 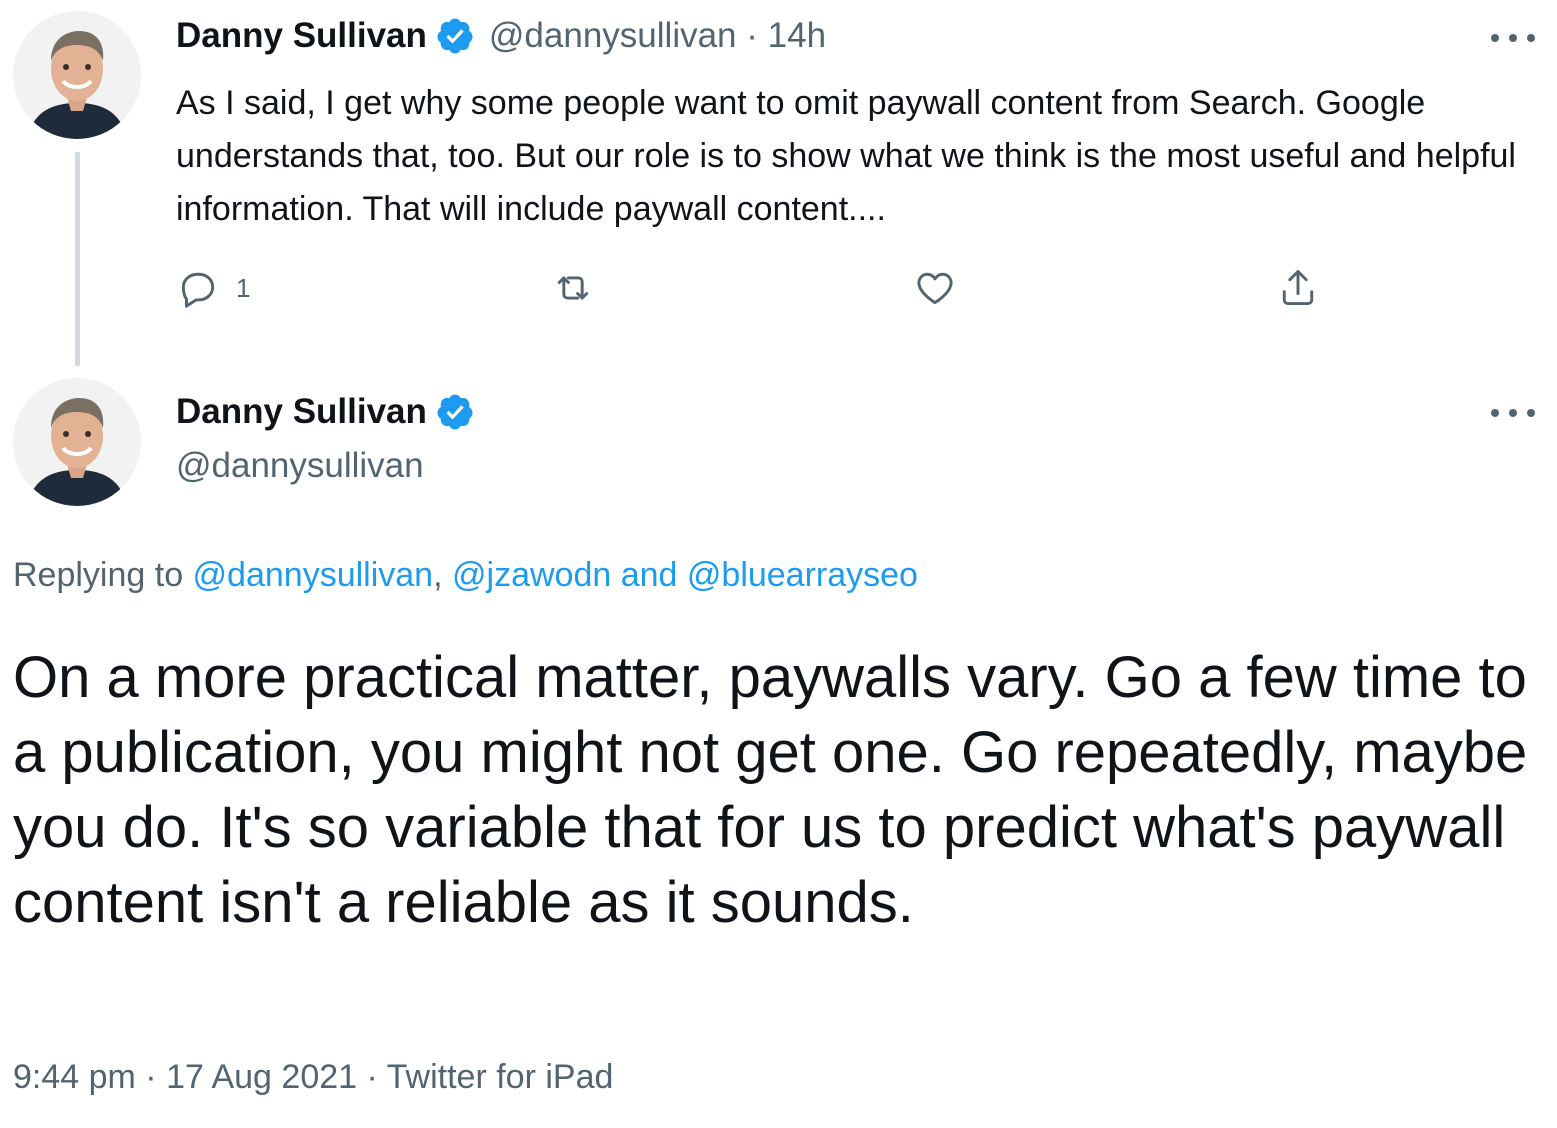 I want to click on tweet-header: Danny Sullivan @dannysullivan · 14h, so click(x=501, y=36).